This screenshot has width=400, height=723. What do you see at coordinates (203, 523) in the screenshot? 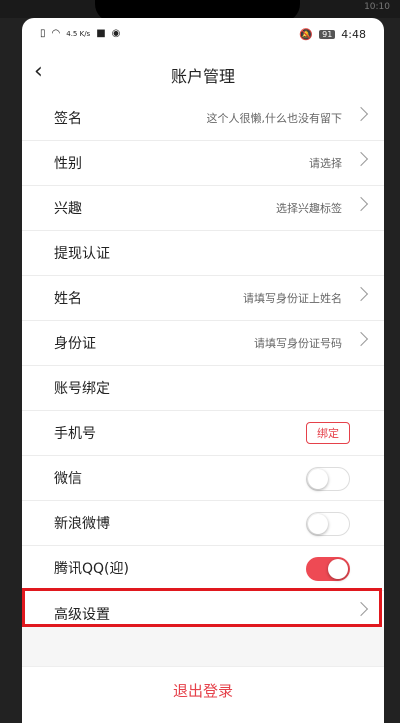
I see `weibo-row: 新浪微博` at bounding box center [203, 523].